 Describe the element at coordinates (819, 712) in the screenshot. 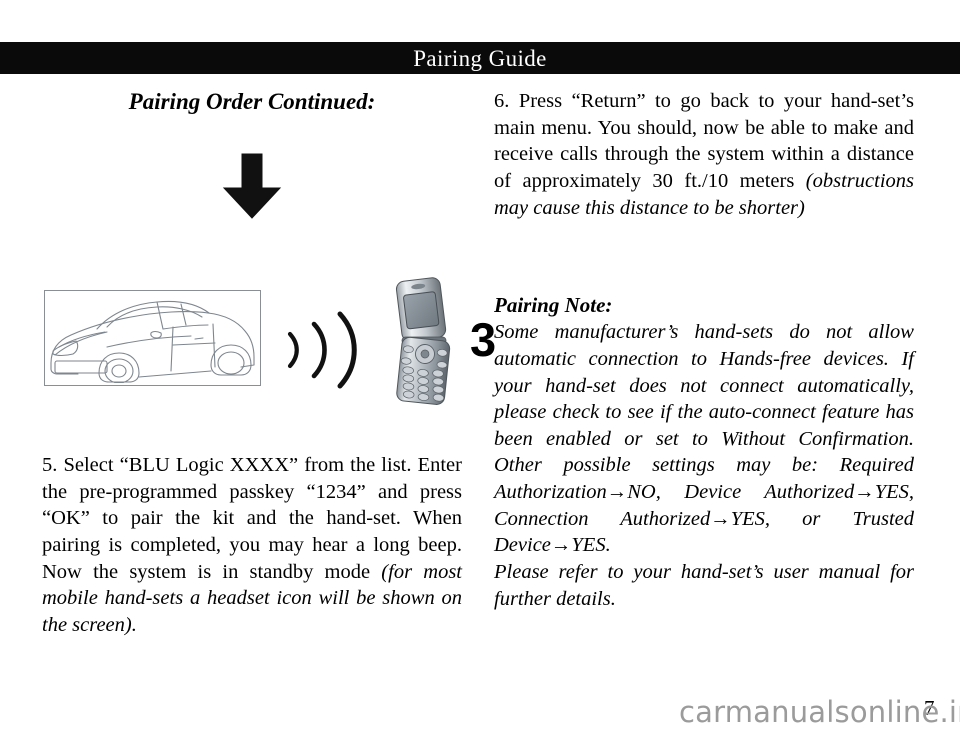

I see `watermark: carmanualsonline.info` at that location.